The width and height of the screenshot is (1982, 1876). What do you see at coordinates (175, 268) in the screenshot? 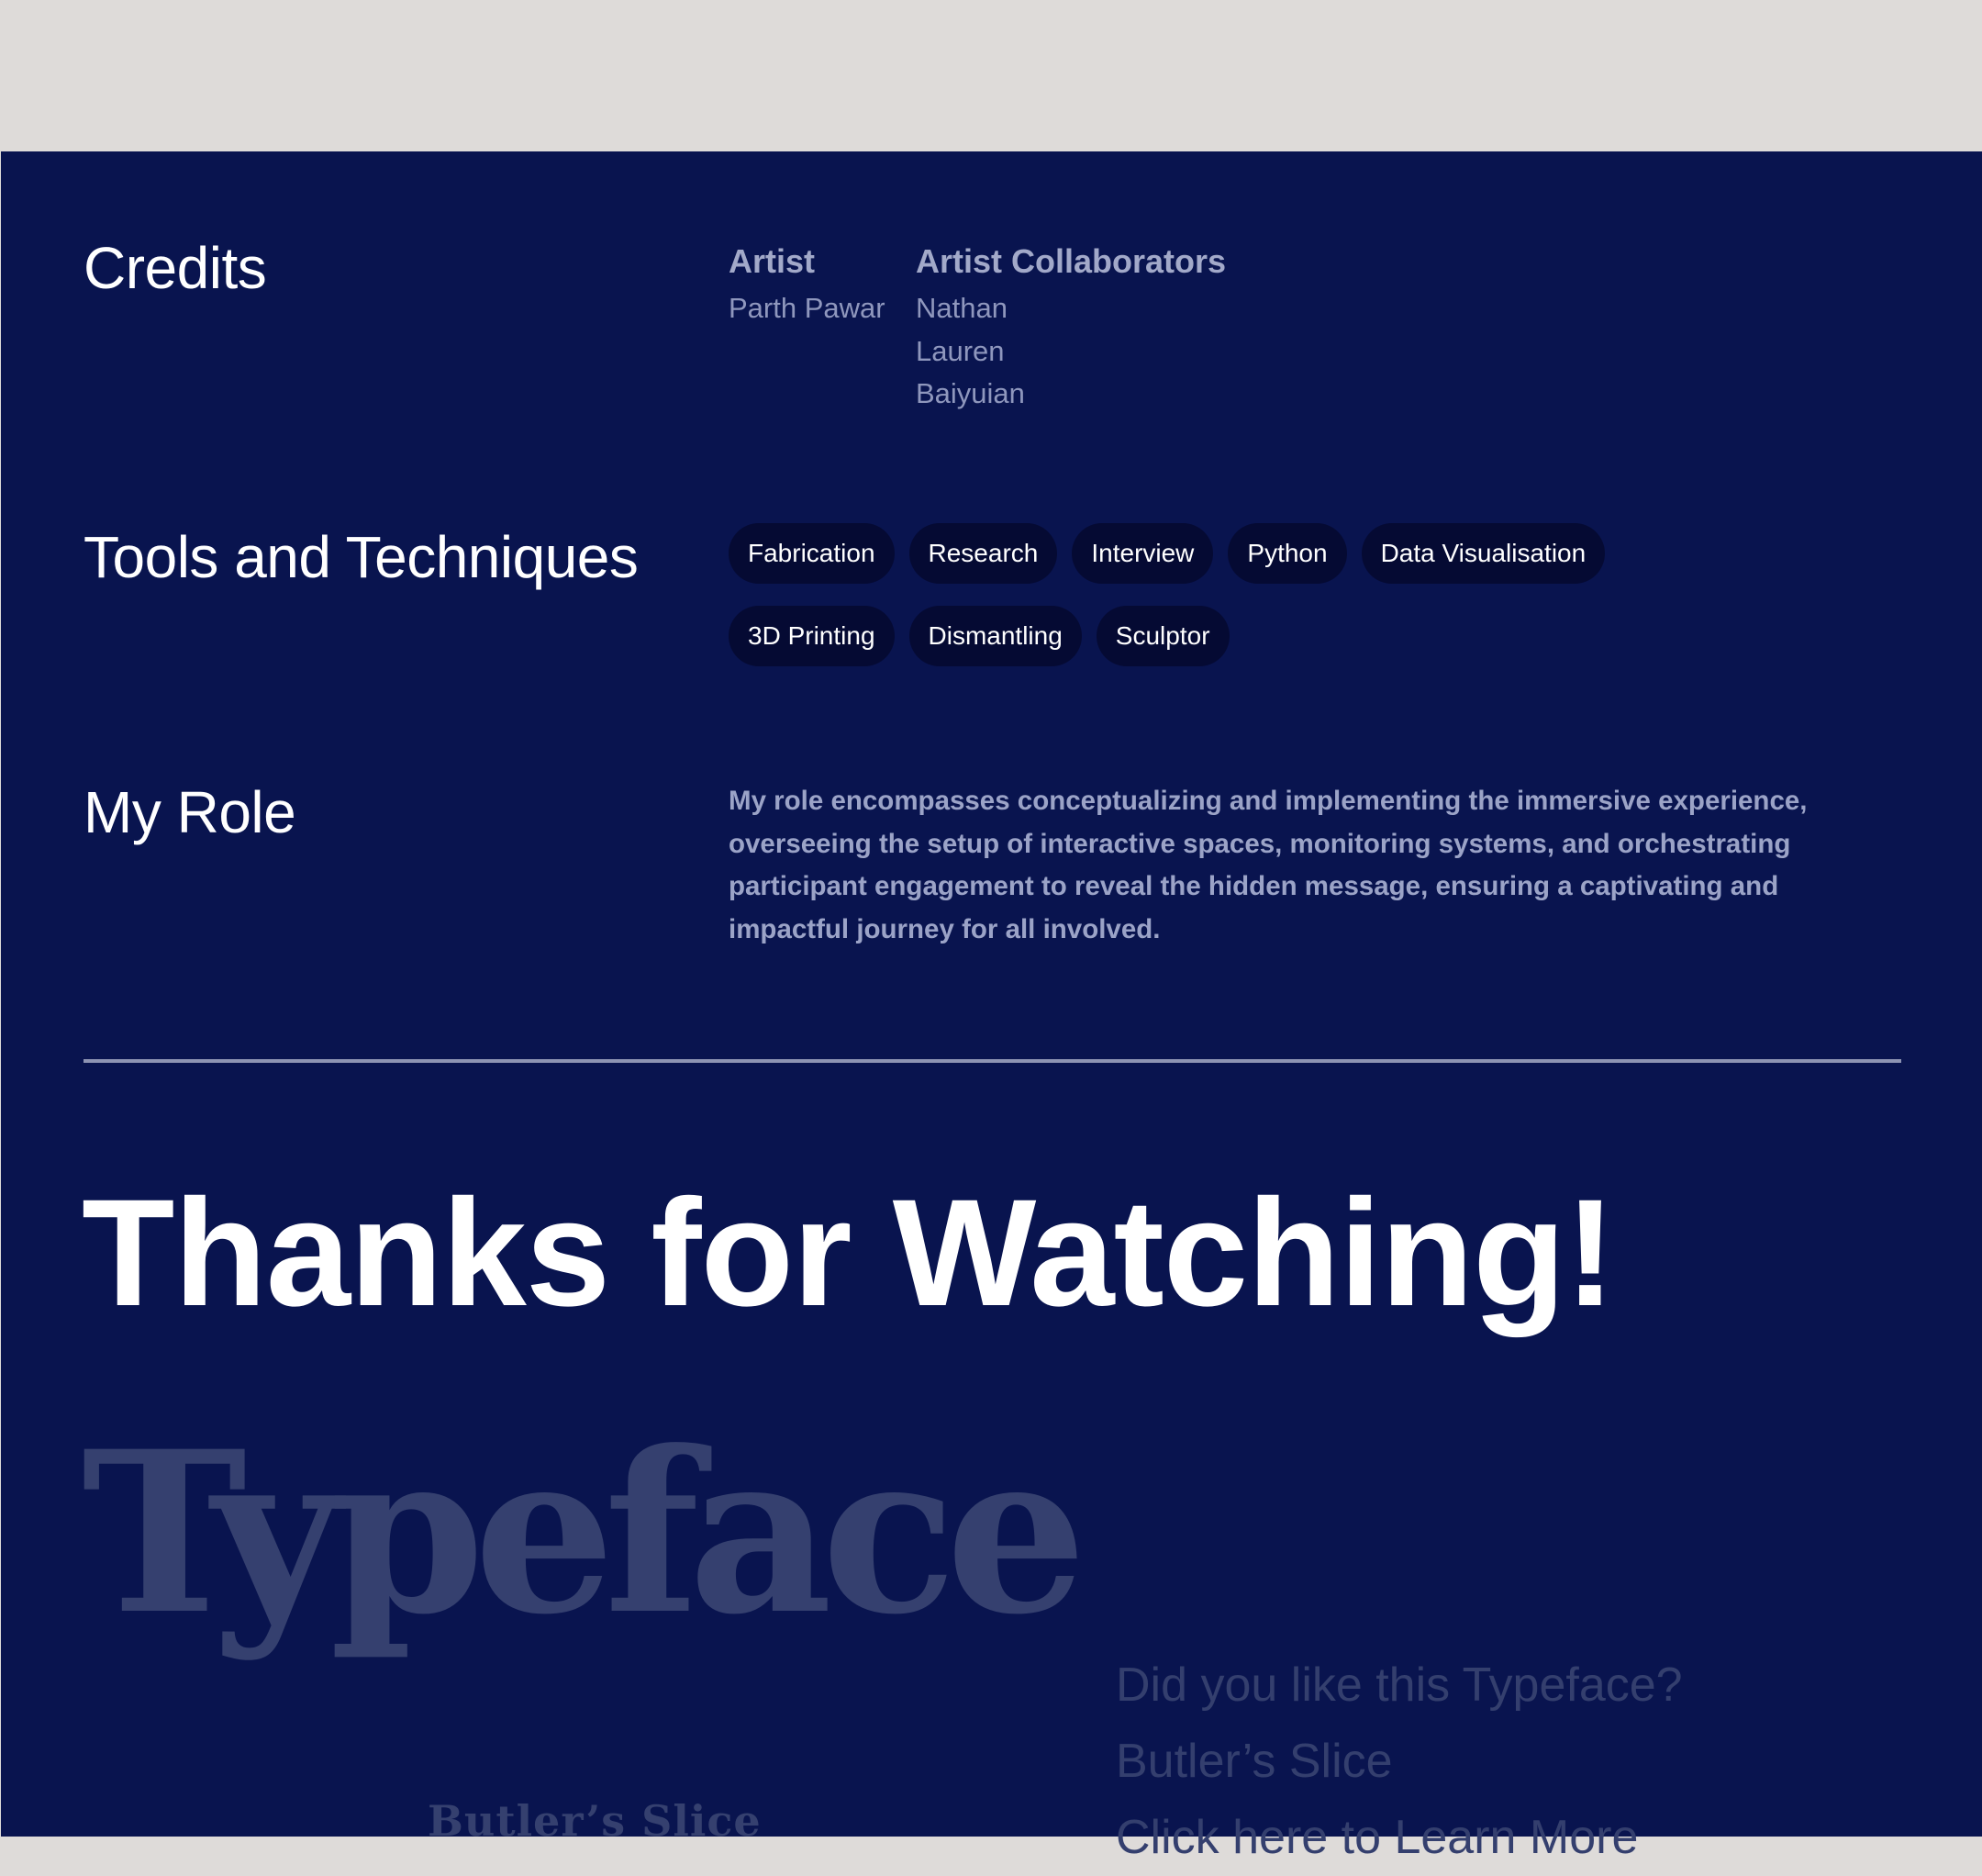
I see `credits-heading: Credits` at bounding box center [175, 268].